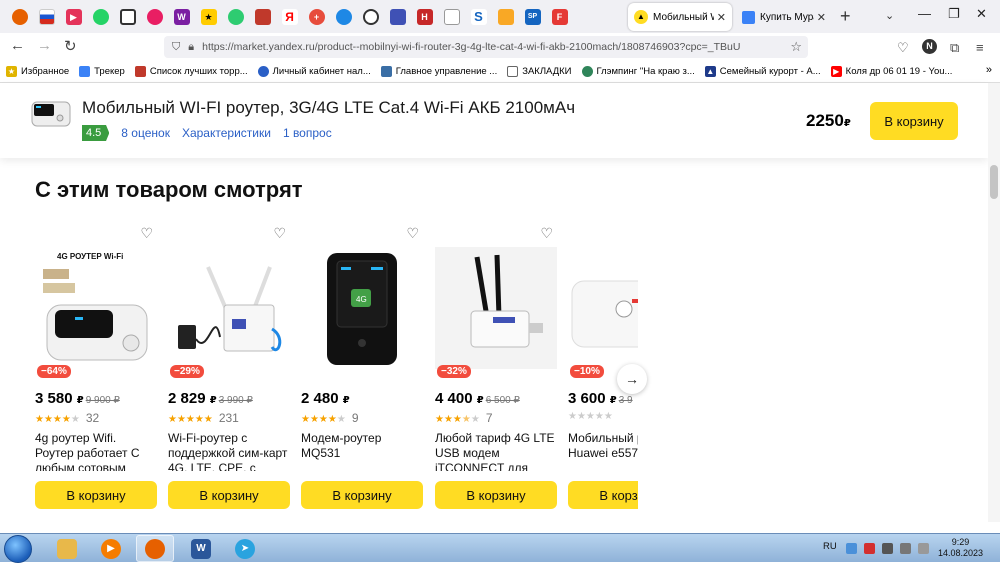 The height and width of the screenshot is (563, 1000). I want to click on minimize-icon: —, so click(924, 13).